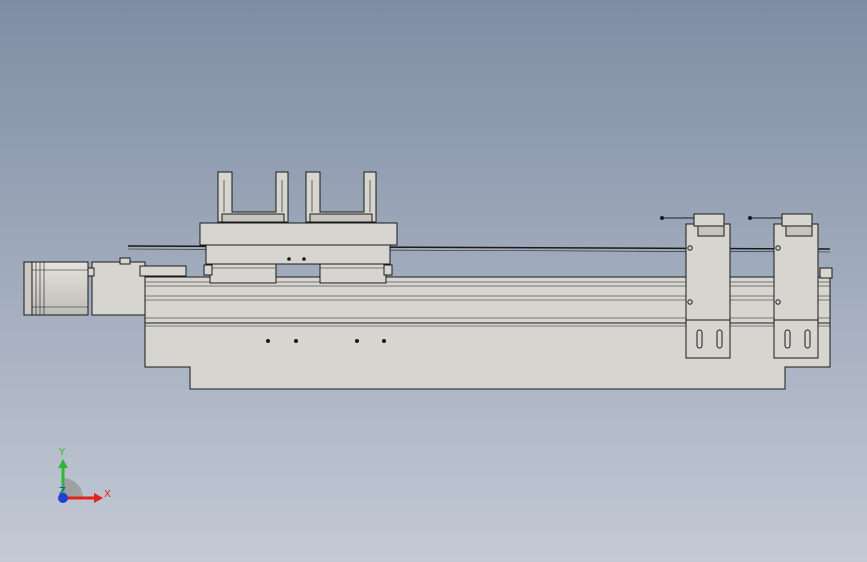 The height and width of the screenshot is (562, 867). Describe the element at coordinates (107, 494) in the screenshot. I see `x-axis-label: X` at that location.